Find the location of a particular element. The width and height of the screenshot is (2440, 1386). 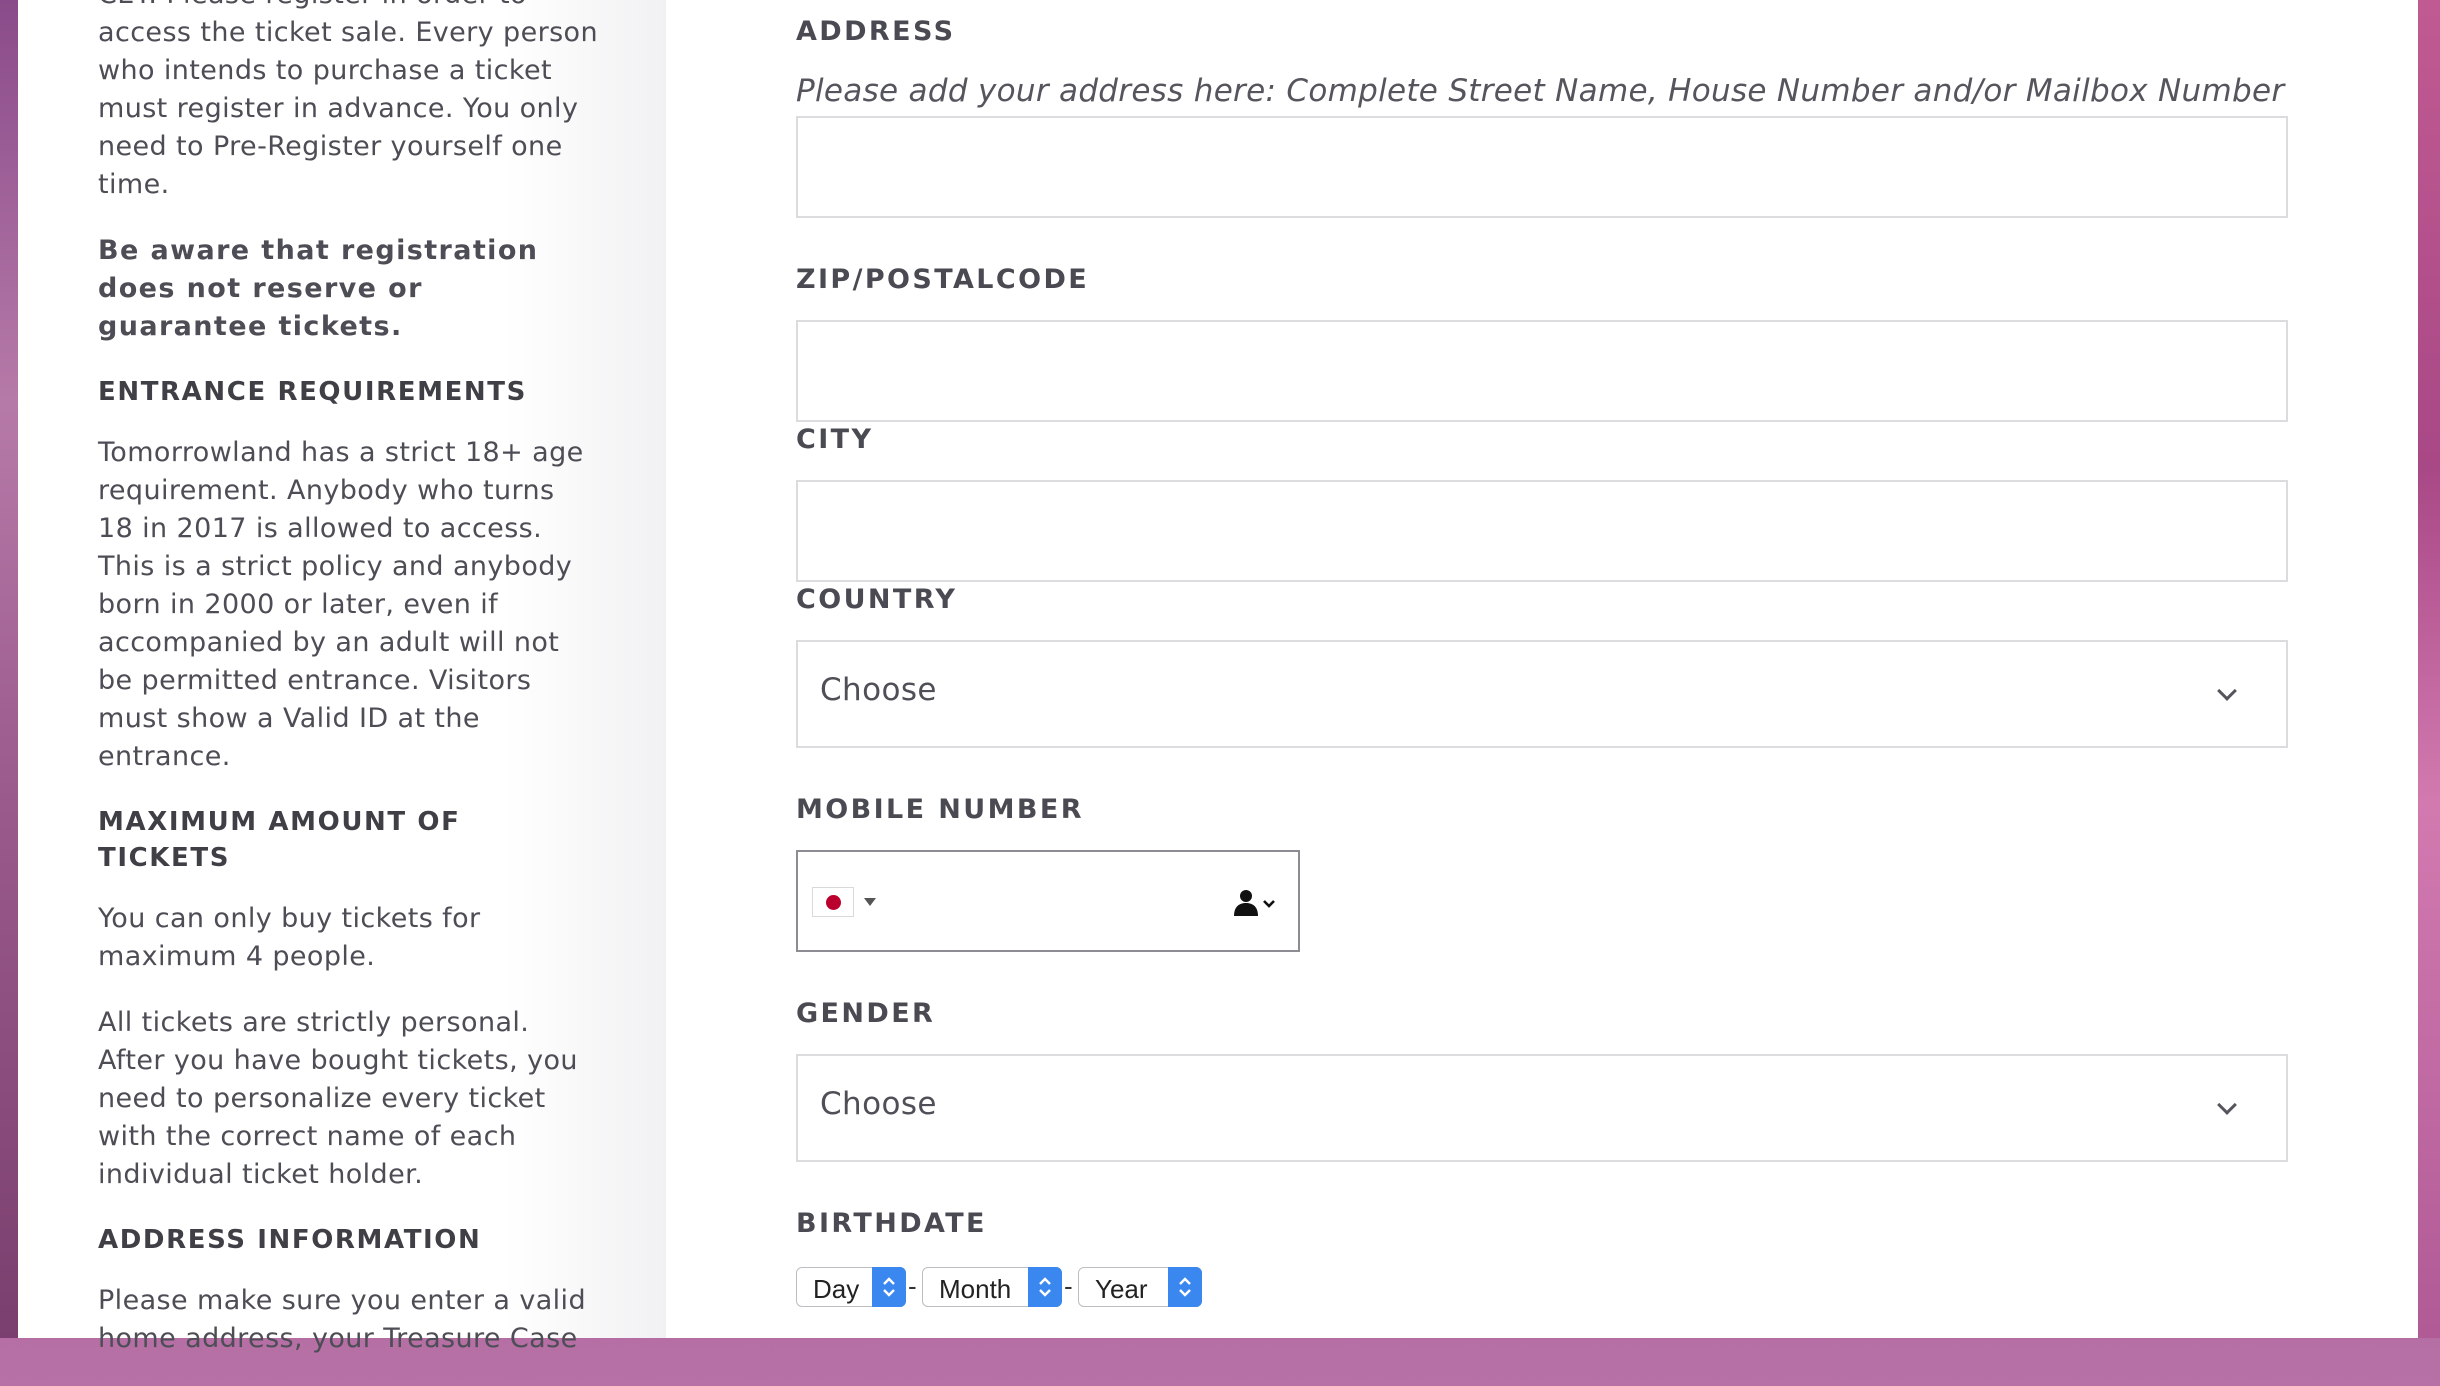

birthdate-month-select: Month is located at coordinates (992, 1287).